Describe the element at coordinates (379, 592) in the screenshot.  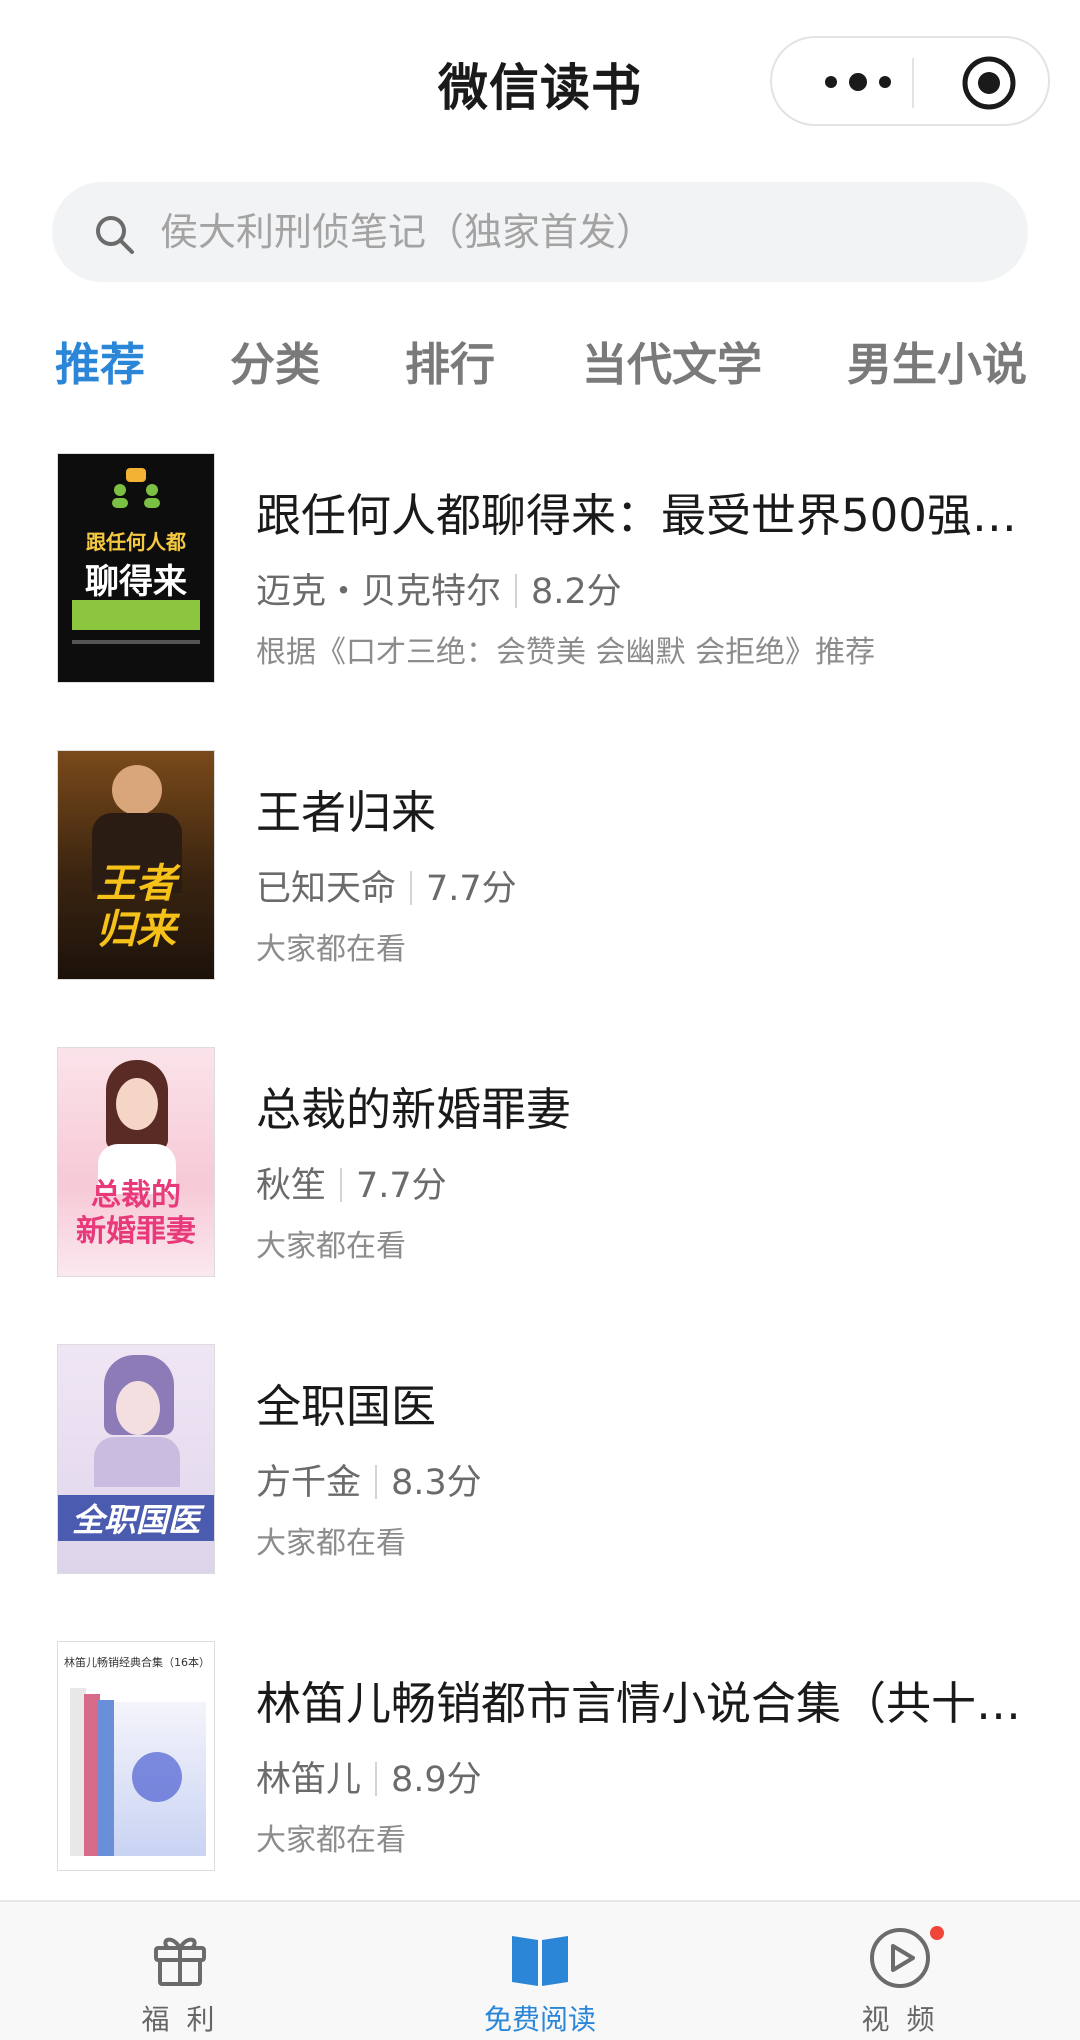
I see `book-author: 迈克・贝克特尔` at that location.